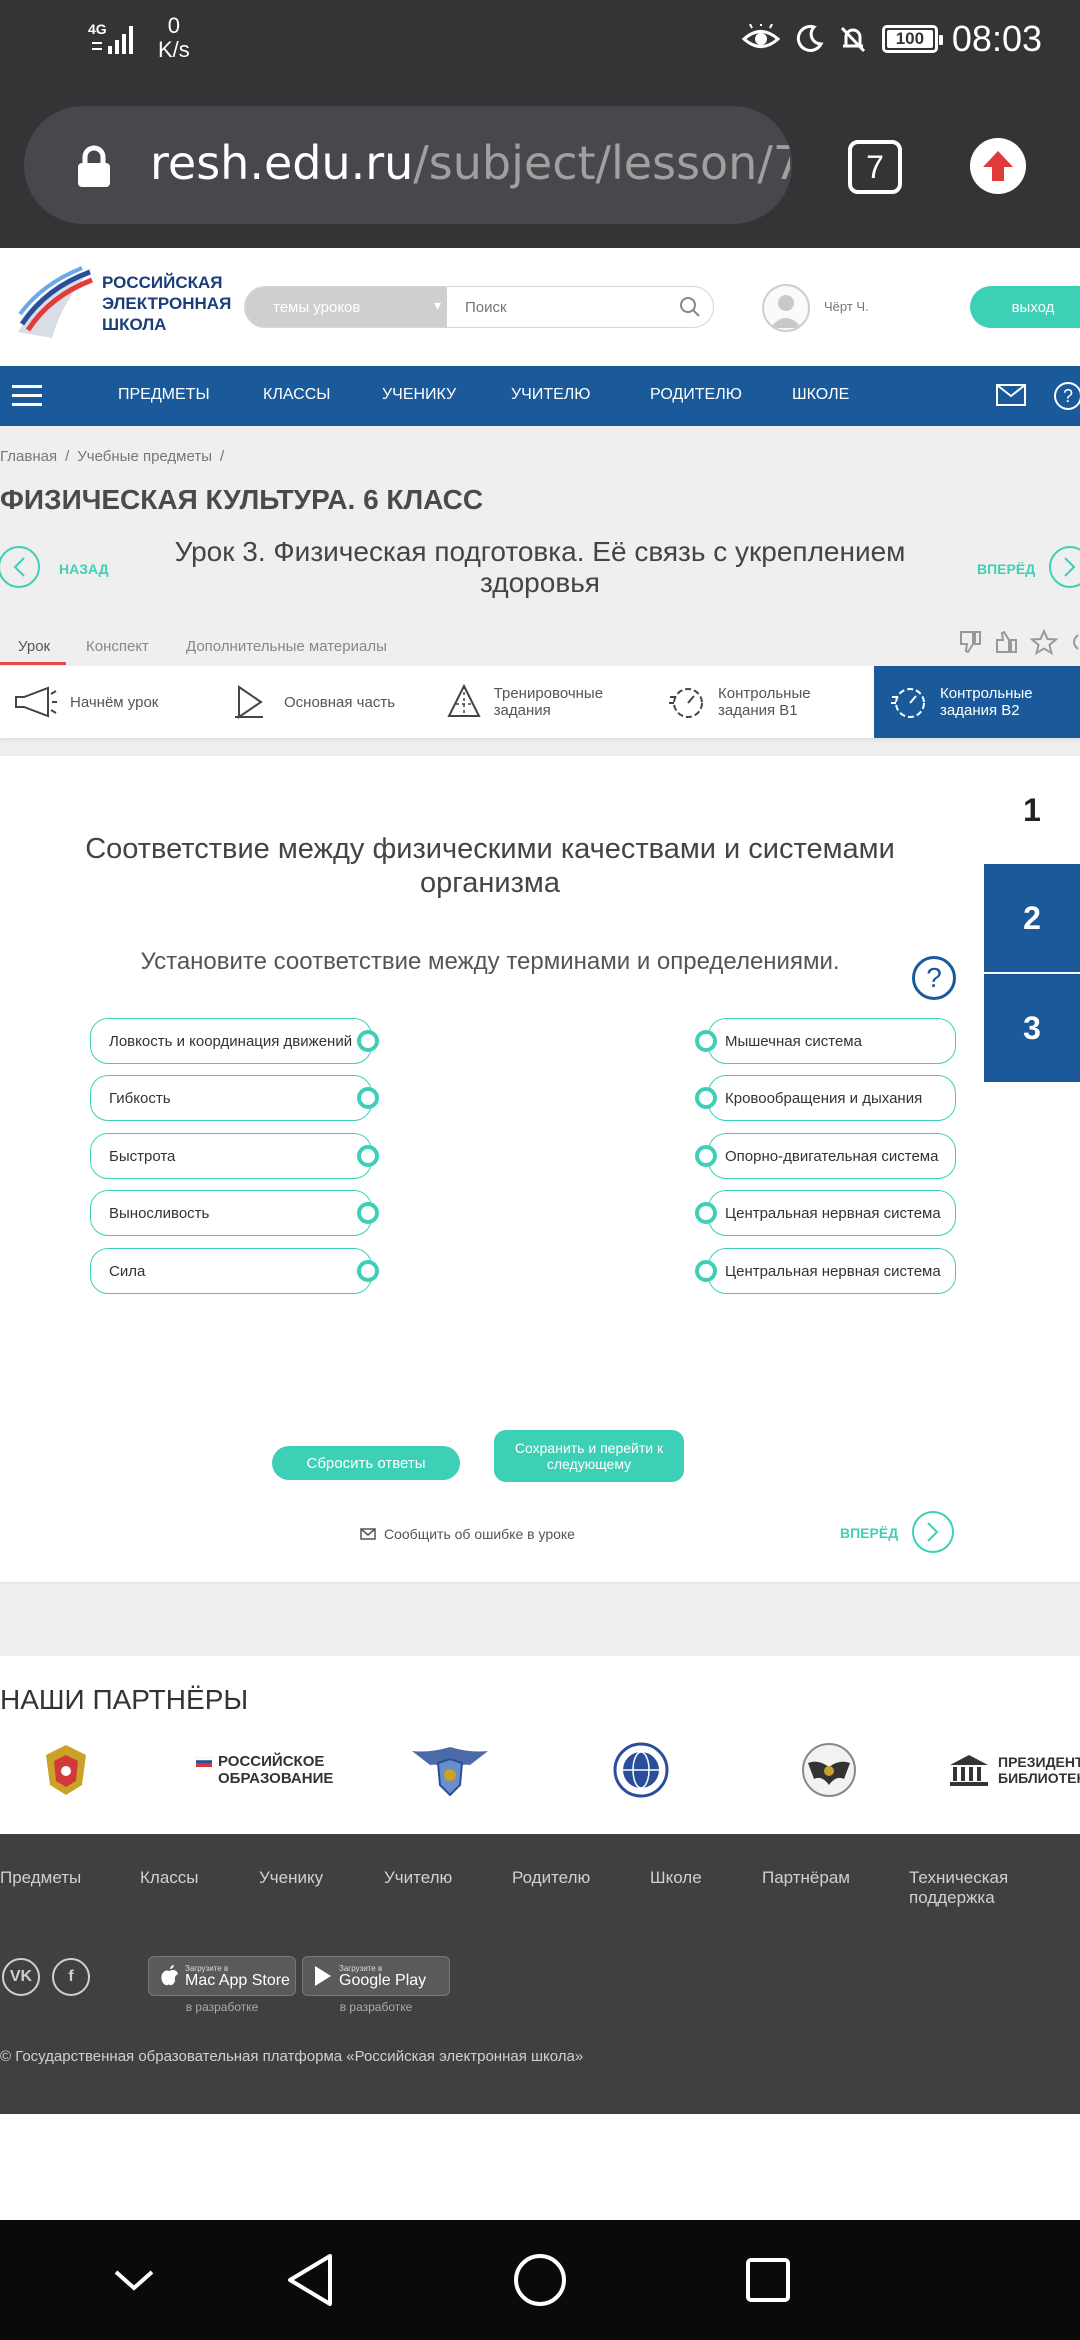  What do you see at coordinates (55, 302) in the screenshot?
I see `logo-icon` at bounding box center [55, 302].